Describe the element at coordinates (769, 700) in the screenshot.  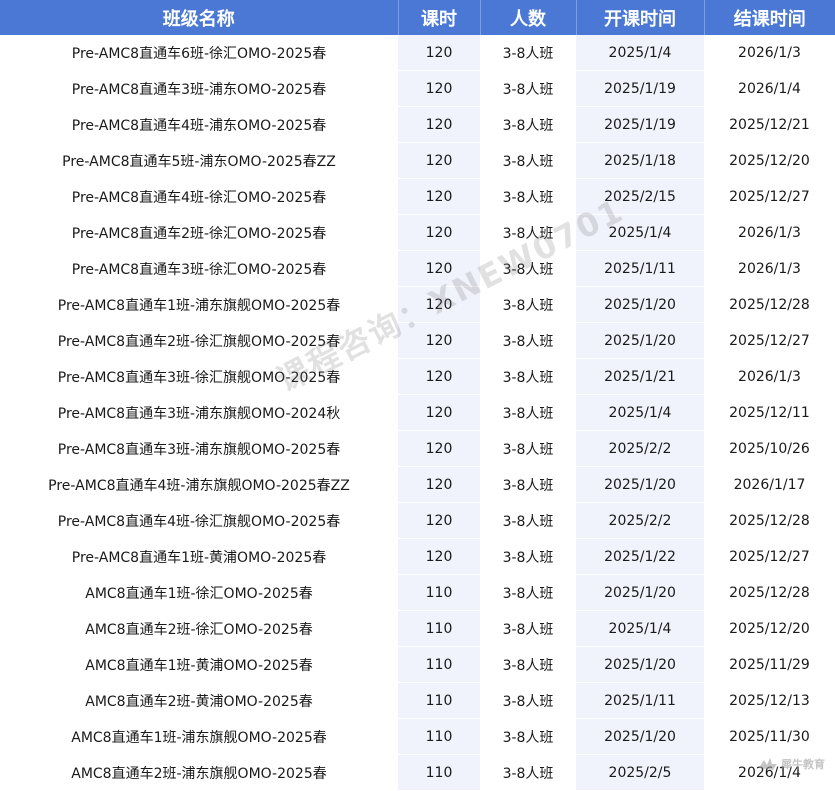
I see `cell-end-date: 2025/12/13` at that location.